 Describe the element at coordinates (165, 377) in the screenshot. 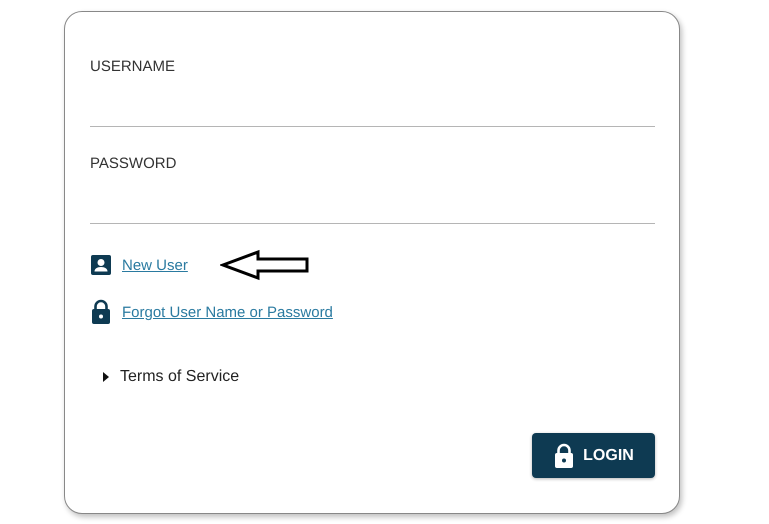

I see `terms-toggle: Terms of Service` at that location.